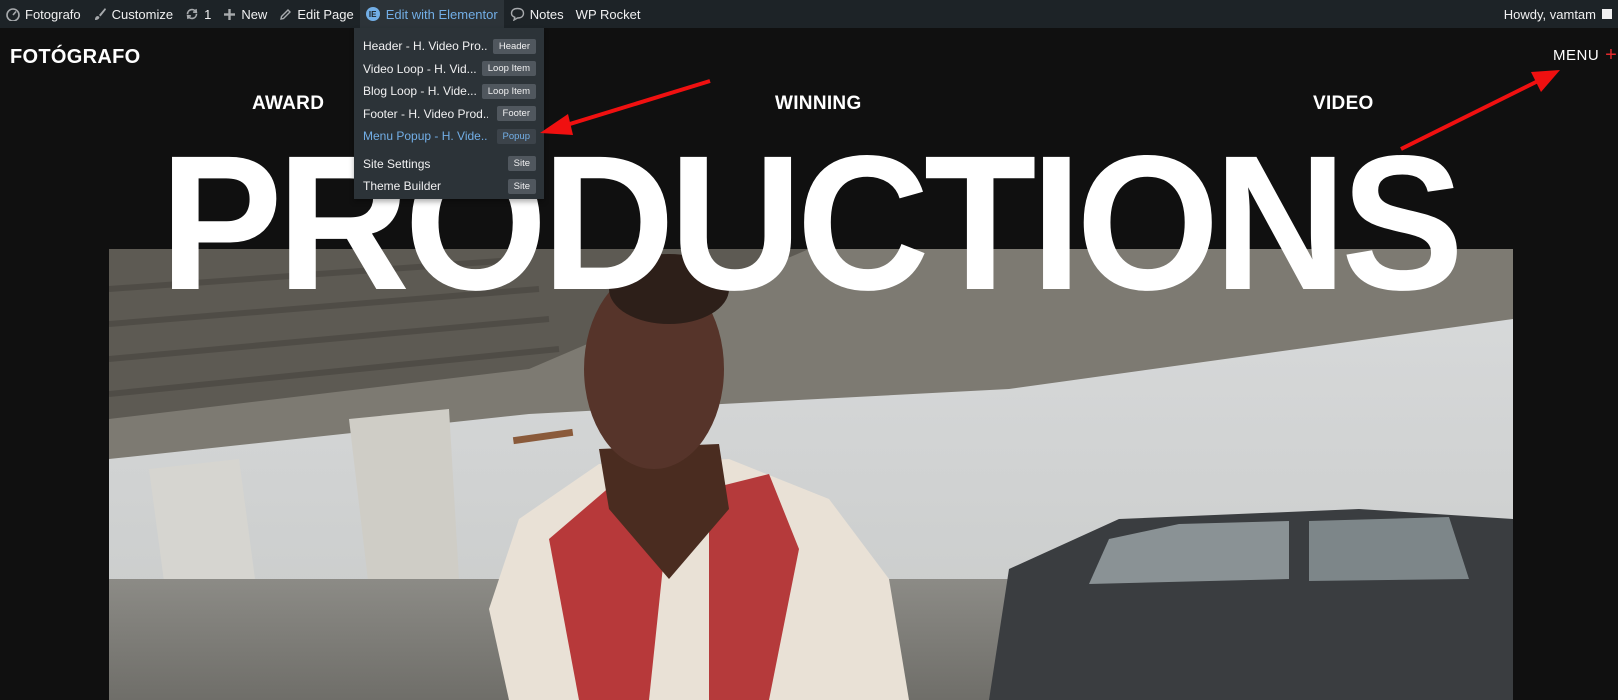 The height and width of the screenshot is (700, 1618). I want to click on plus-icon, so click(230, 14).